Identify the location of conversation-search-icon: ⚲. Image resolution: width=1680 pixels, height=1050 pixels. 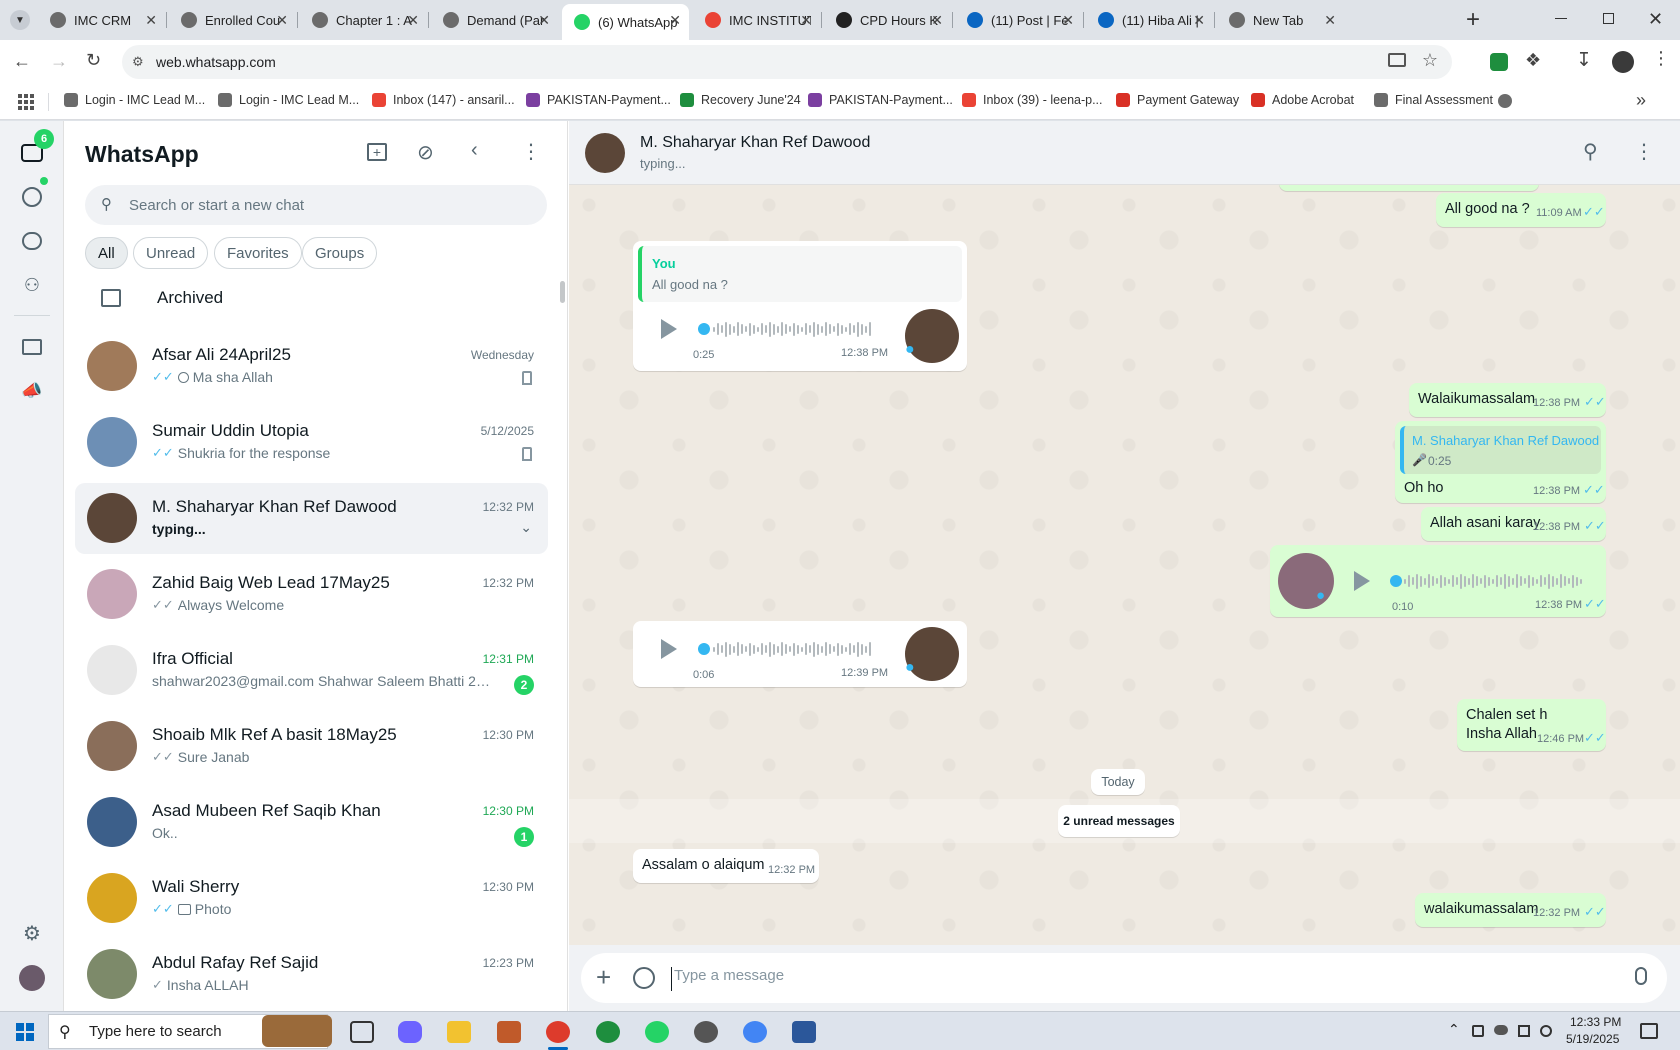
(1590, 151).